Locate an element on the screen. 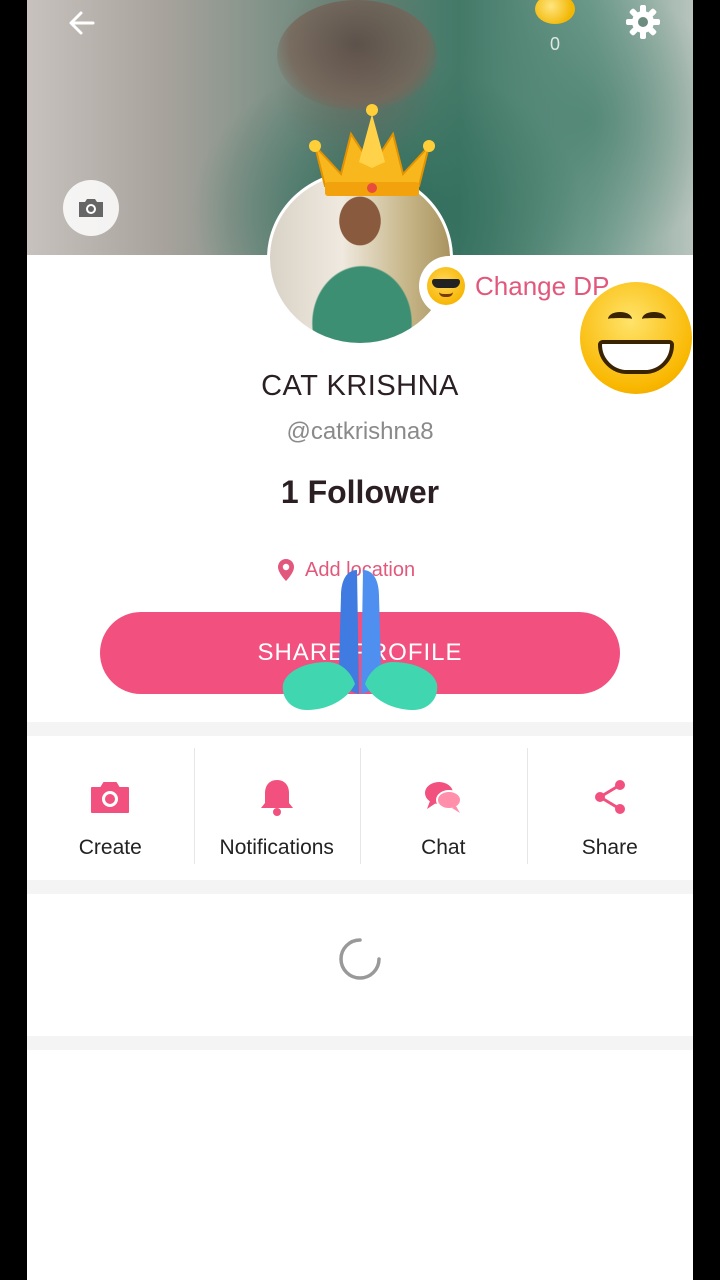 The height and width of the screenshot is (1280, 720). profile-handle: @catkrishna8 is located at coordinates (360, 431).